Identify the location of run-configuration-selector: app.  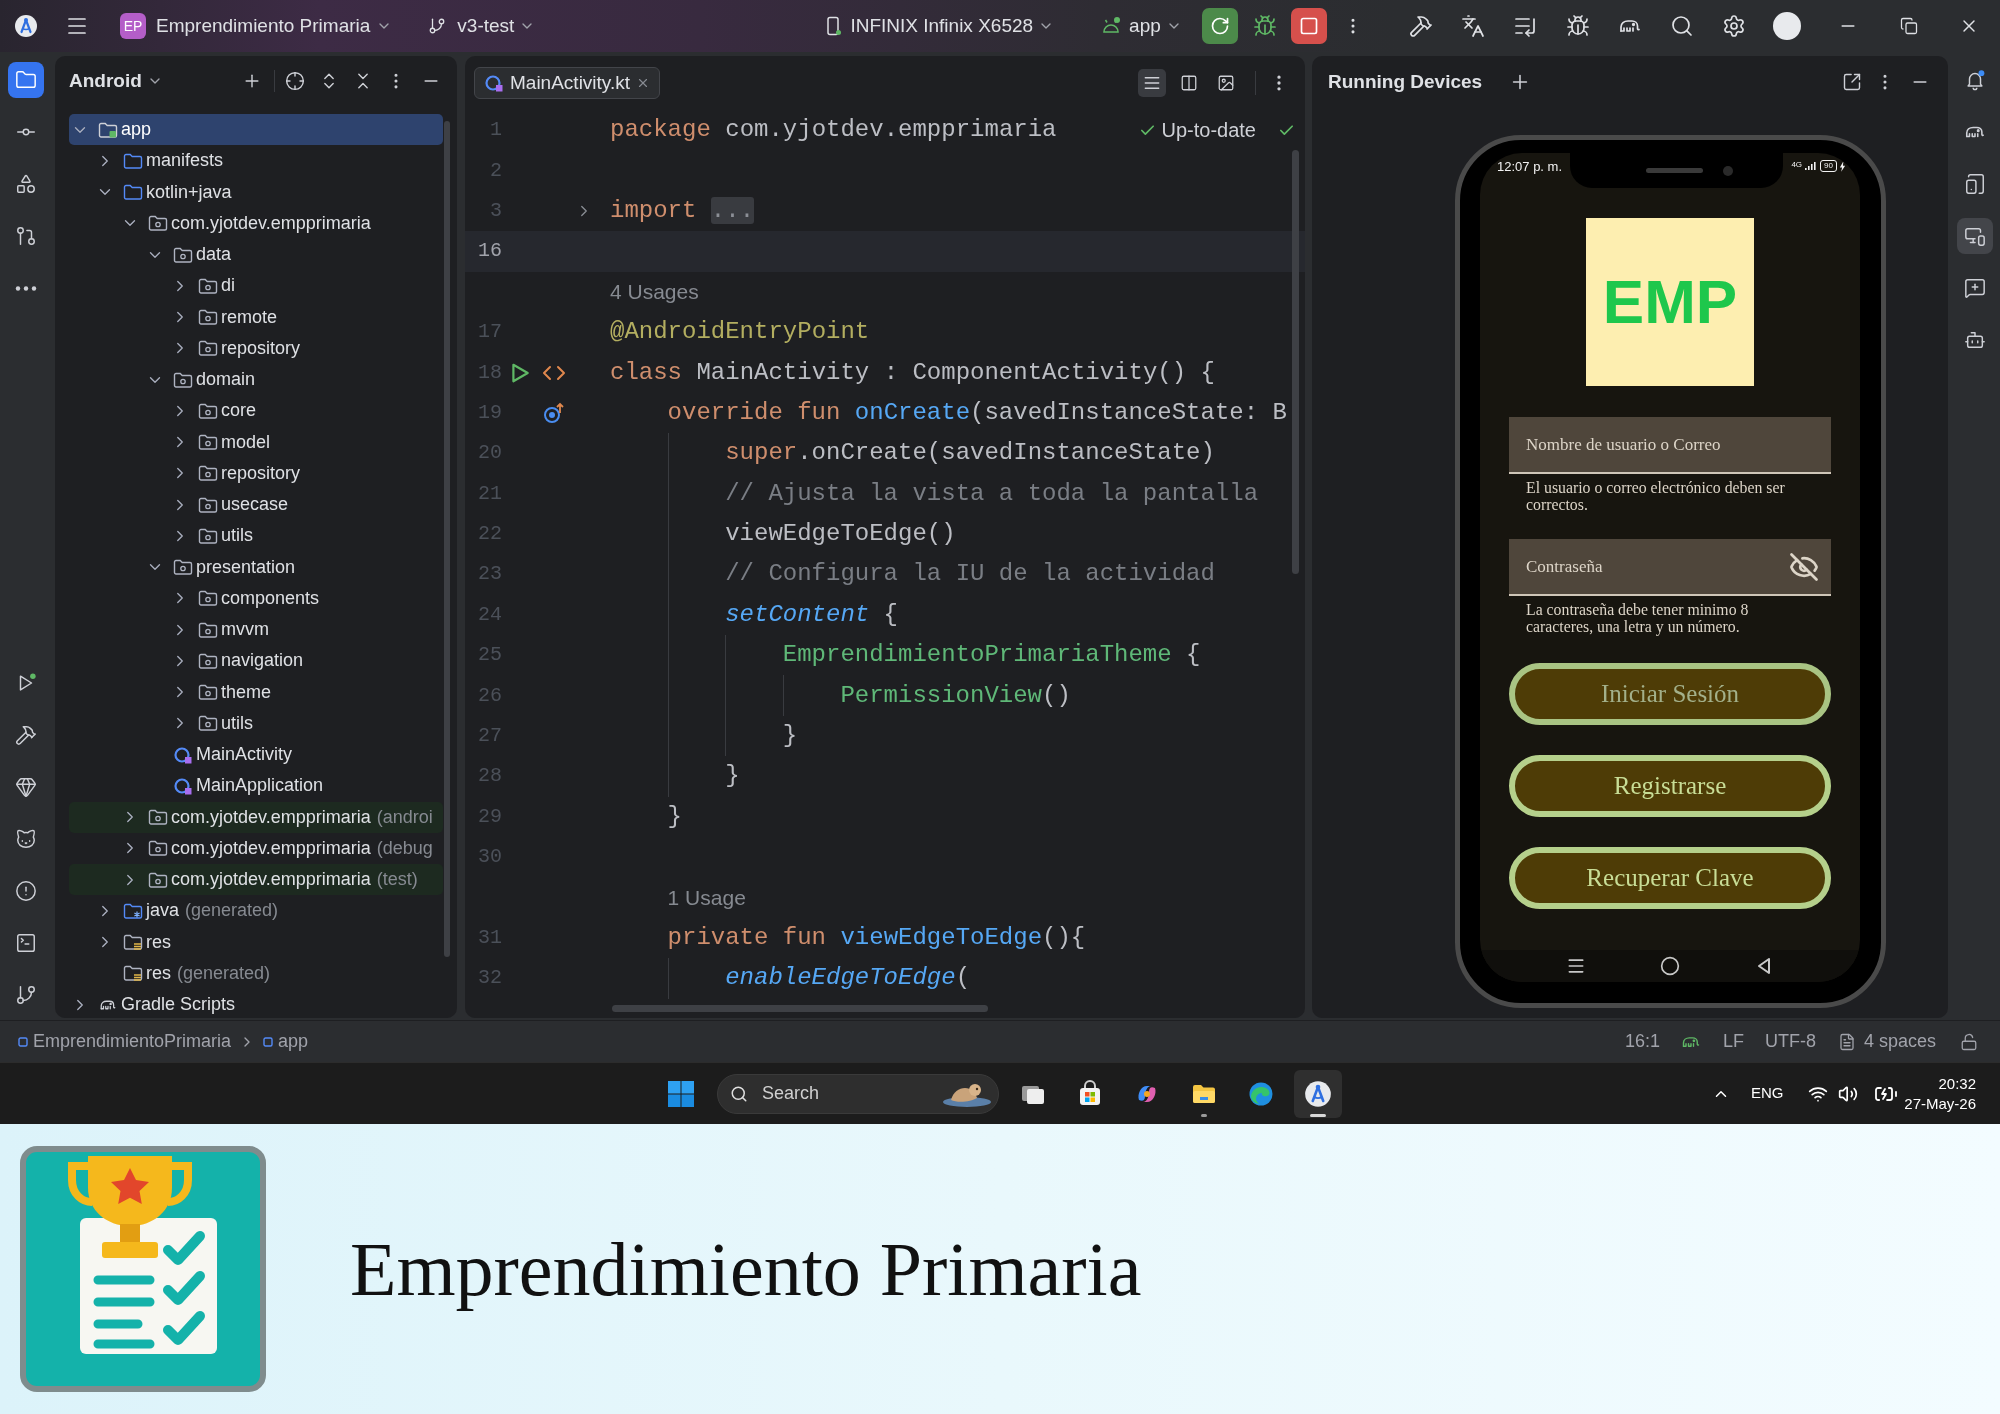
(1155, 26).